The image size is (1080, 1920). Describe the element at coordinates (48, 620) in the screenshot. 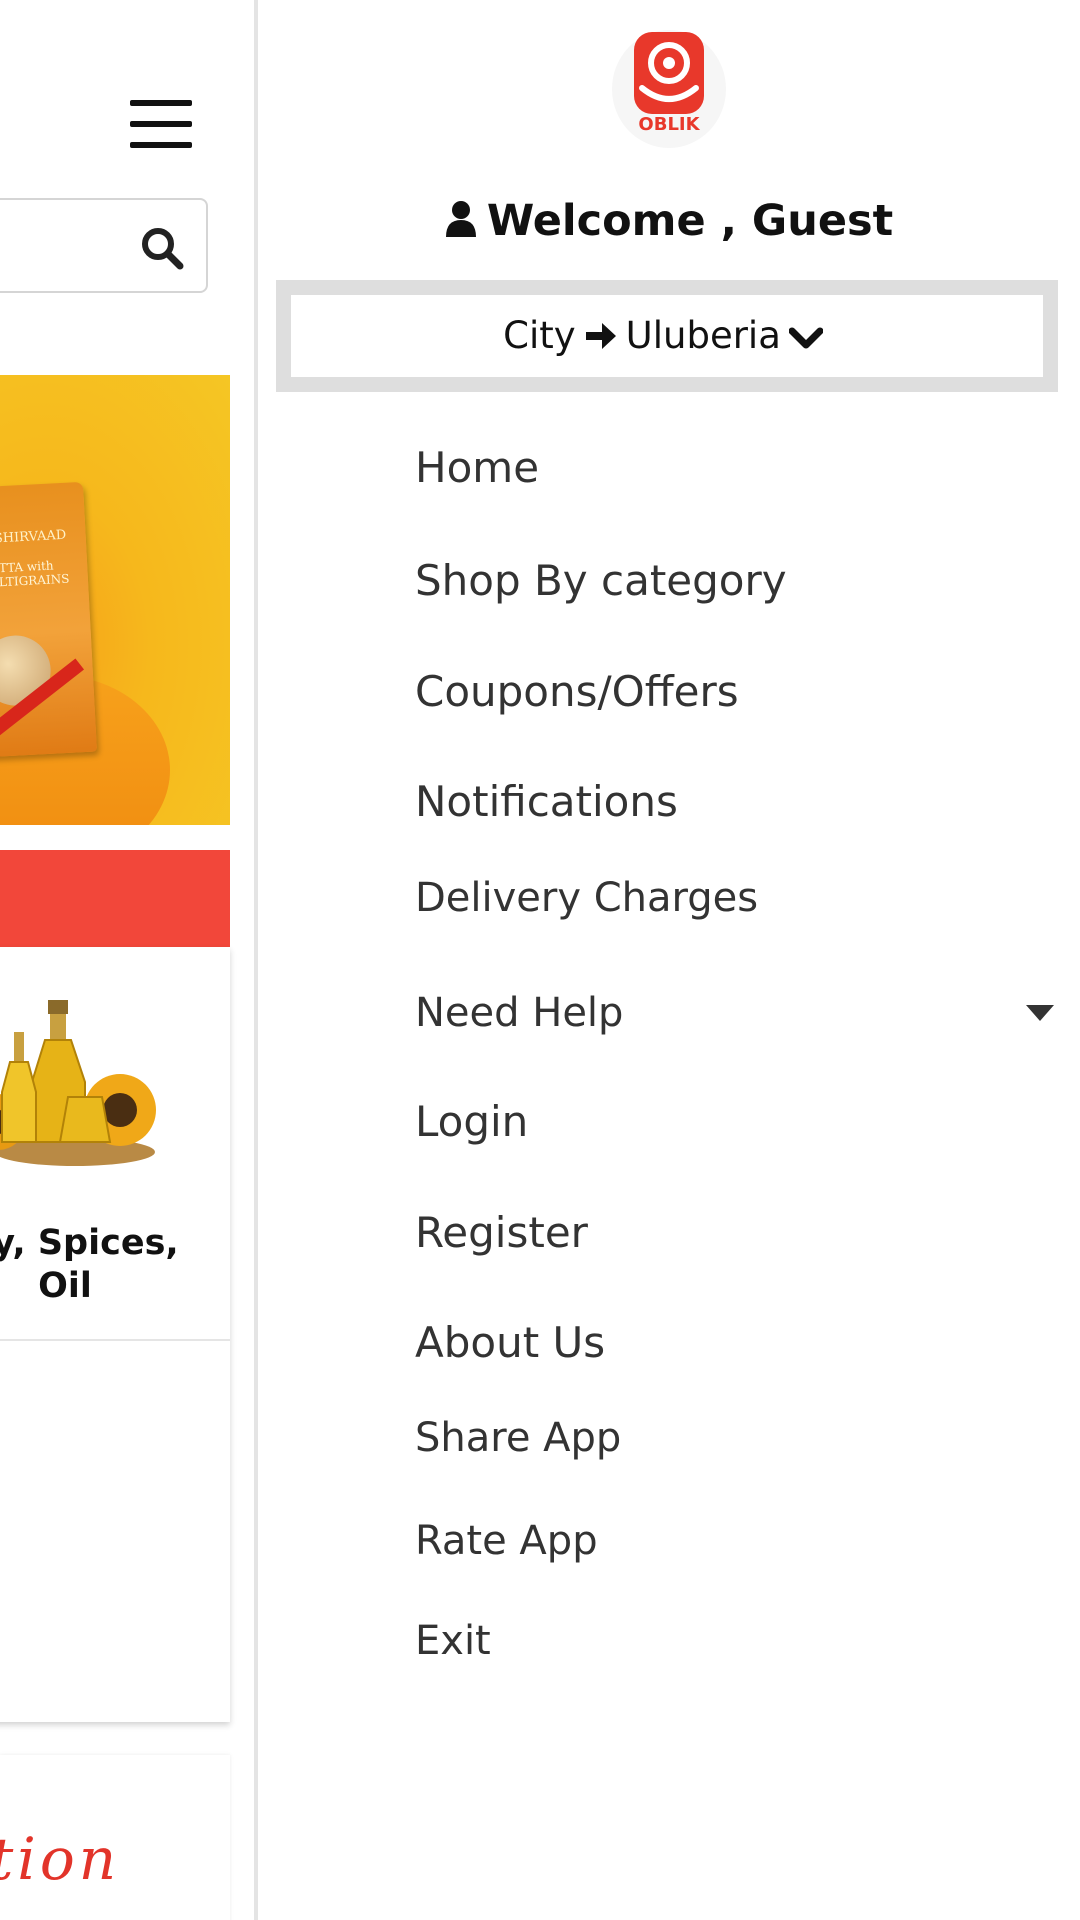

I see `atta-pack-image: AASHIRVAAD ATTA with MULTIGRAINS` at that location.